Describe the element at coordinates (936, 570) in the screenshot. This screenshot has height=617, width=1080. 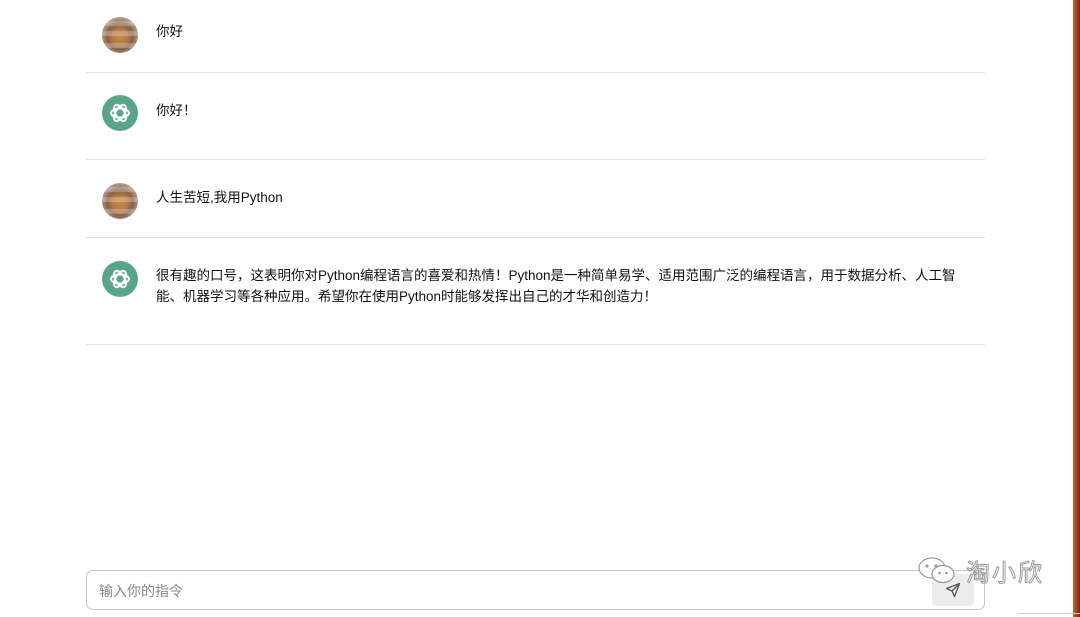
I see `wechat-icon` at that location.